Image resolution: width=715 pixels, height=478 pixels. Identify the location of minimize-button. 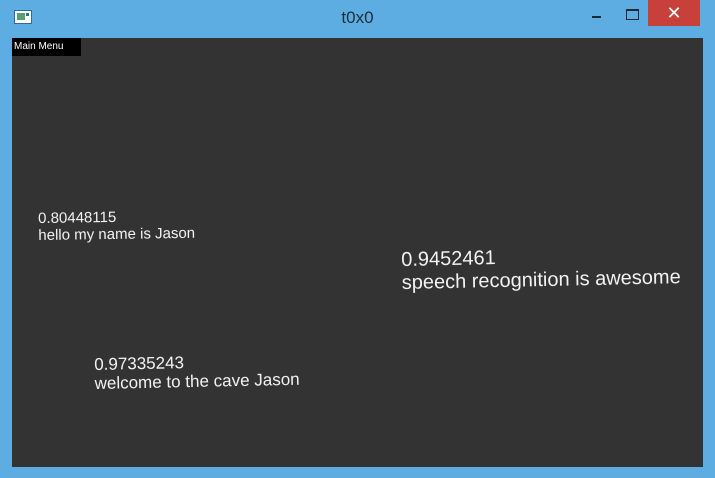
(596, 14).